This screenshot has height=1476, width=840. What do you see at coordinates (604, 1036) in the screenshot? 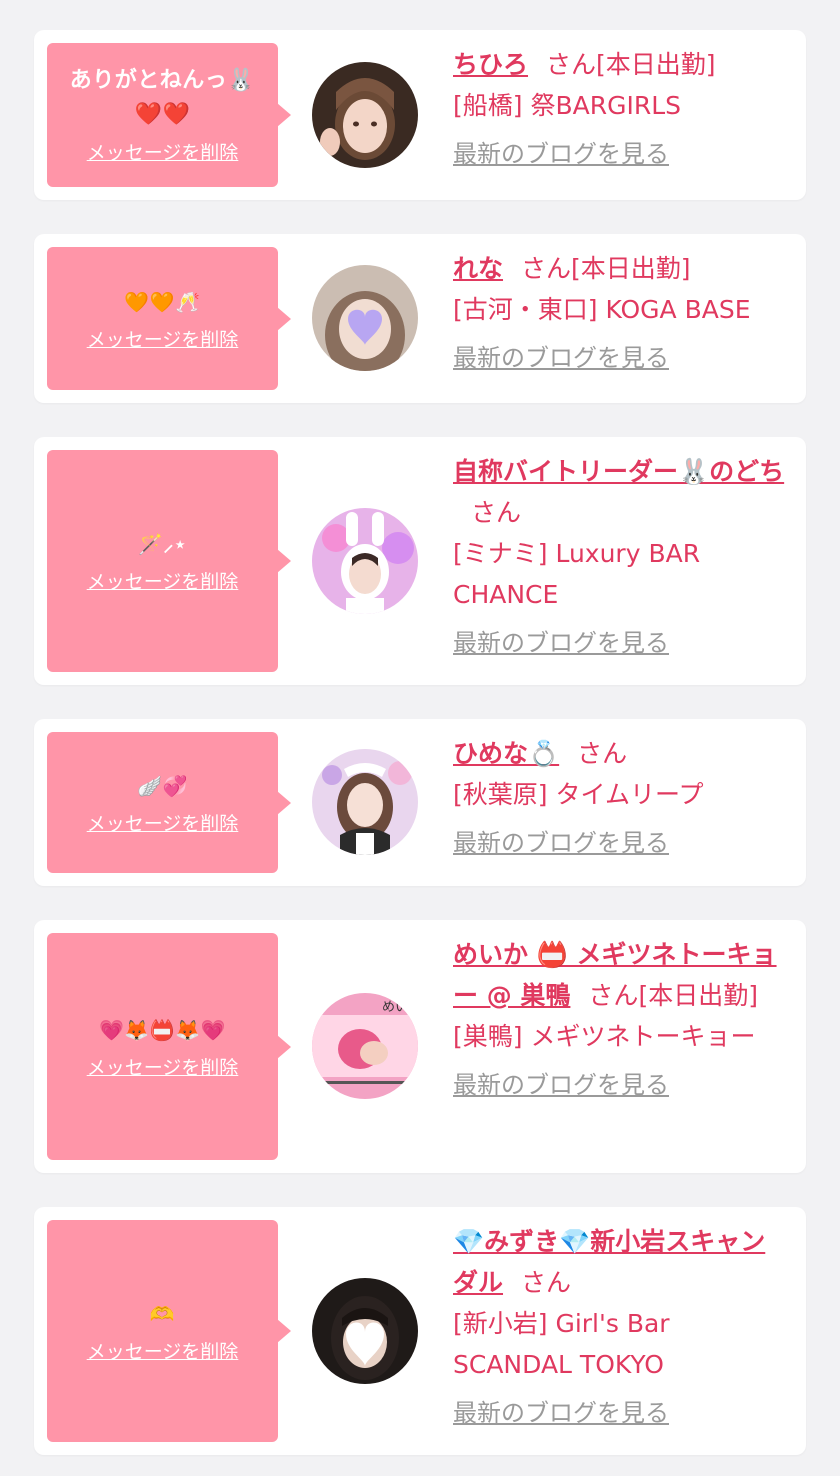
I see `shop-name: [巣鴨] メギツネトーキョー` at bounding box center [604, 1036].